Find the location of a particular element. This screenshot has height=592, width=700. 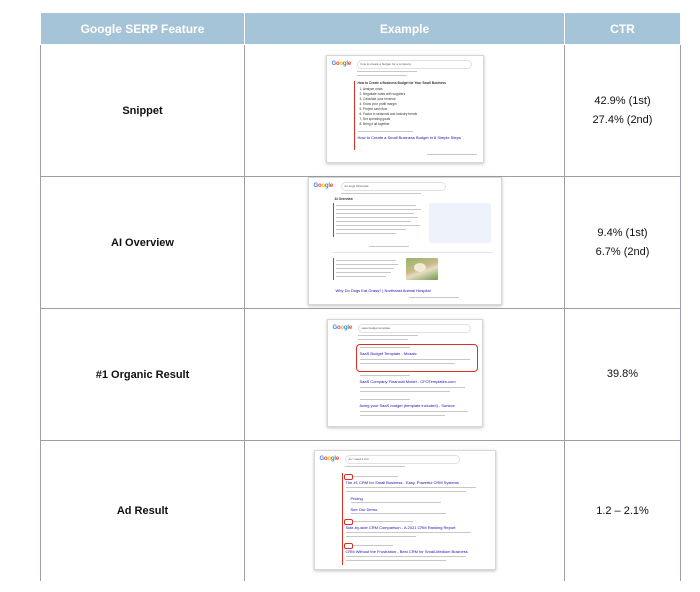

ctr-cell: 9.4% (1st) 6.7% (2nd) is located at coordinates (622, 242).